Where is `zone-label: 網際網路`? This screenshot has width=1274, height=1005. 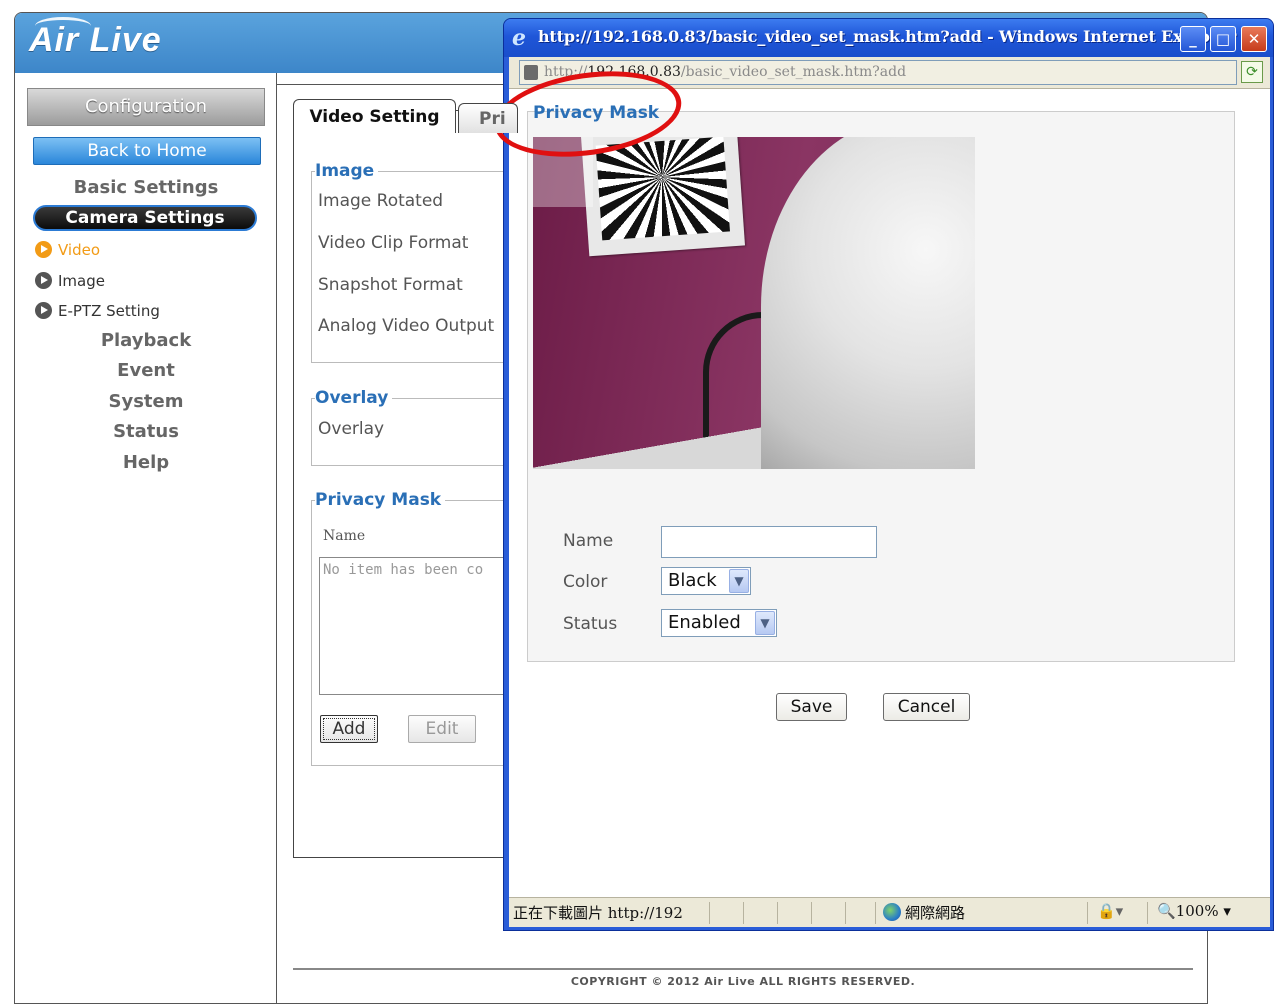 zone-label: 網際網路 is located at coordinates (935, 913).